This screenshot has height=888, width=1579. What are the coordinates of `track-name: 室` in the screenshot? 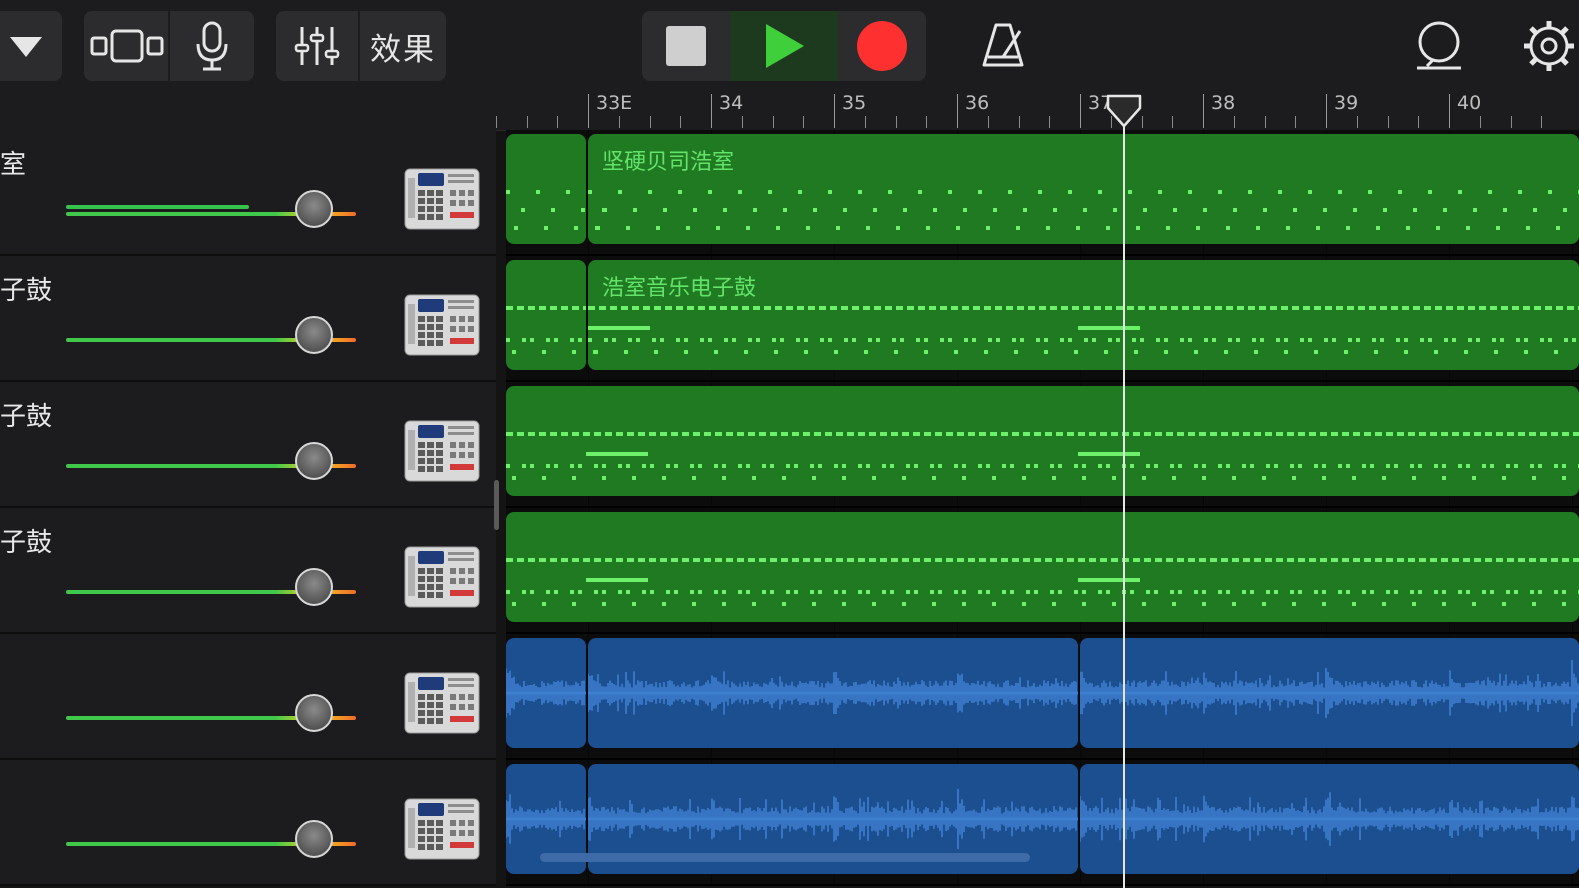 It's located at (13, 165).